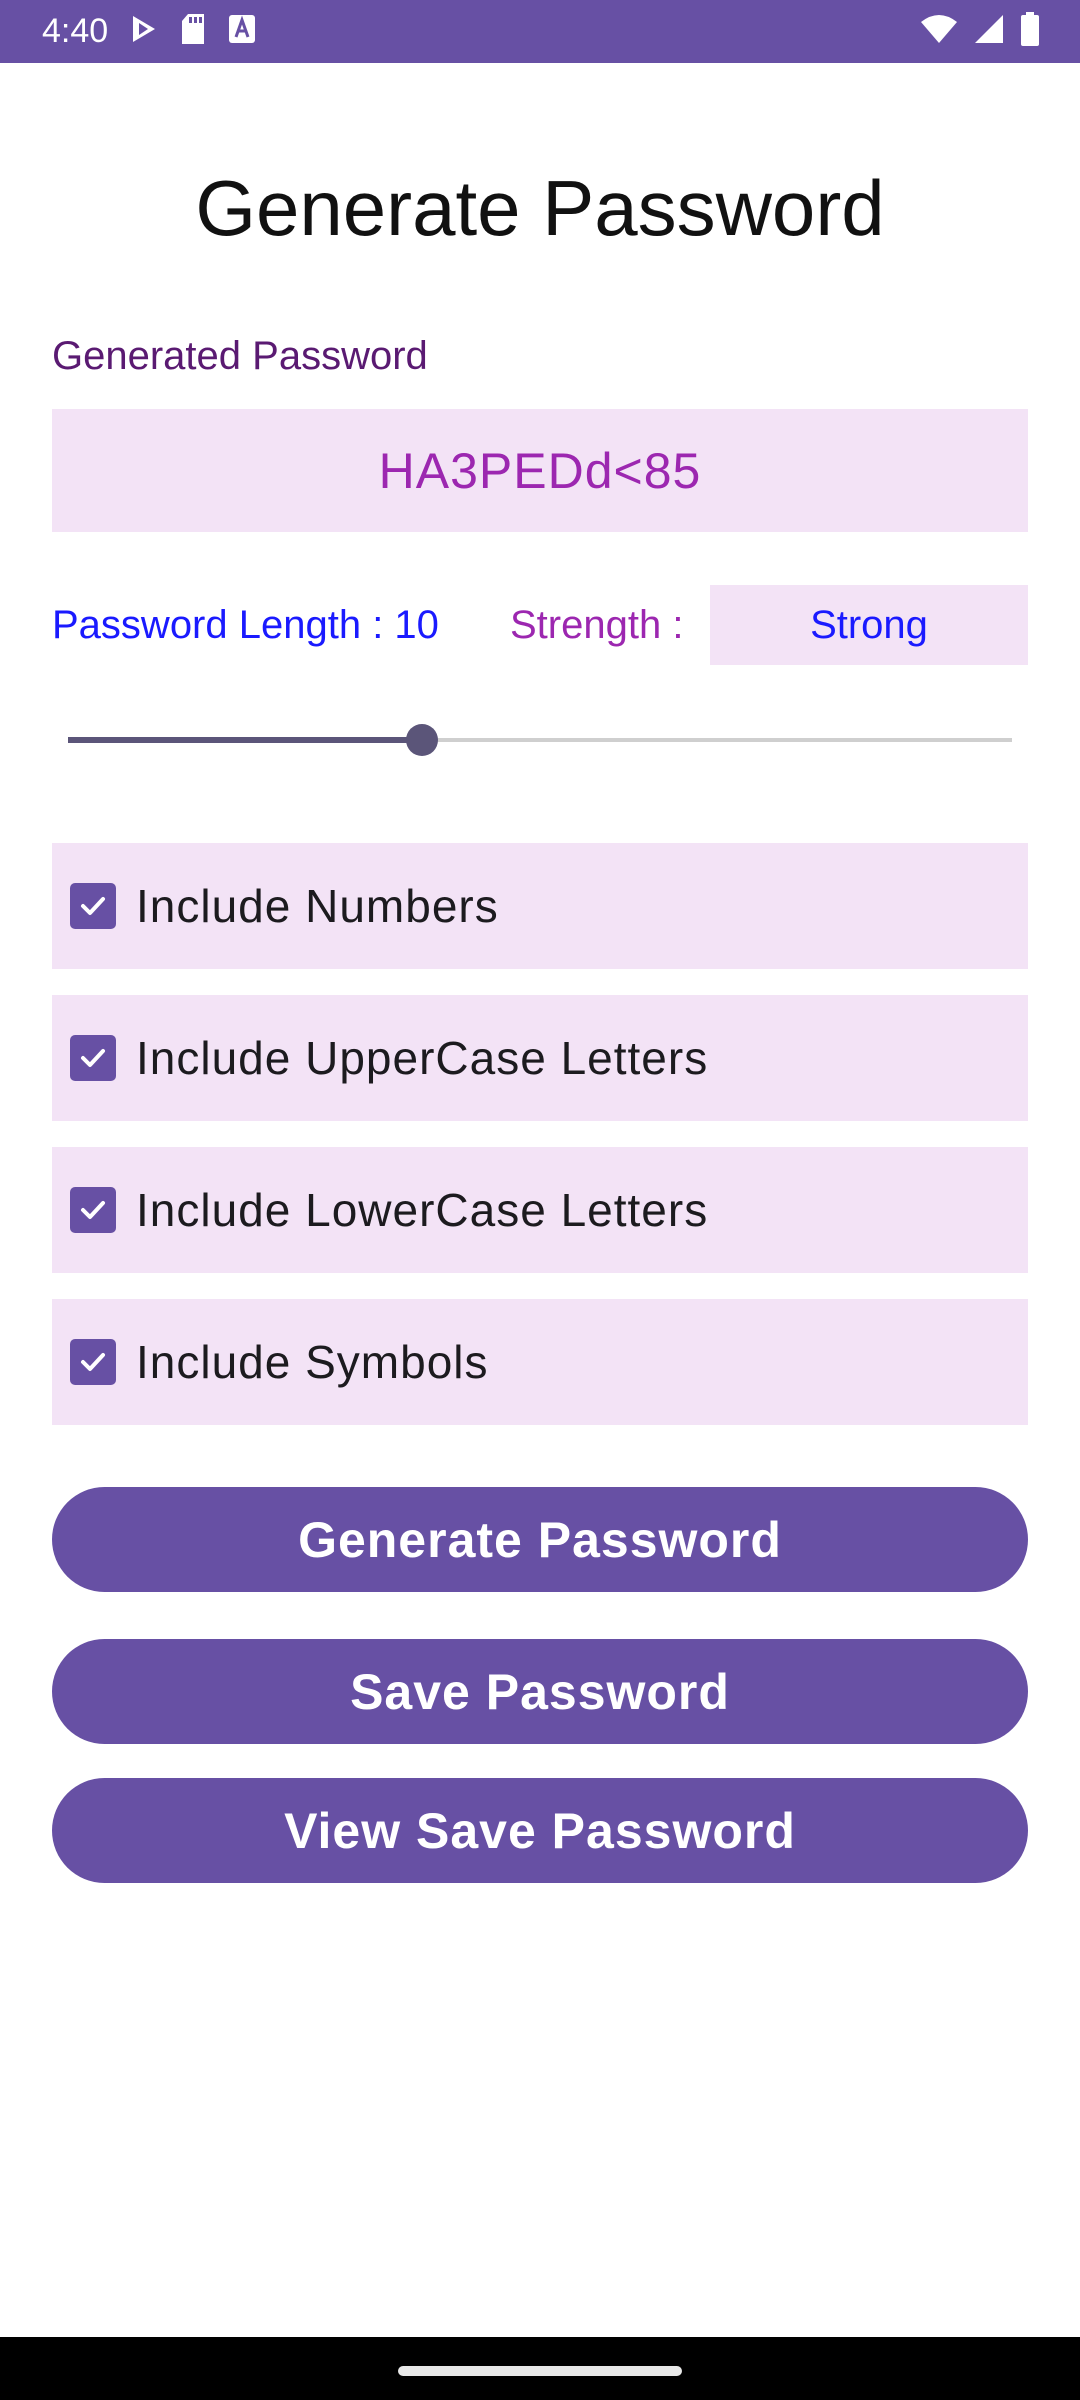  I want to click on include-symbols-label: Include Symbols, so click(312, 1362).